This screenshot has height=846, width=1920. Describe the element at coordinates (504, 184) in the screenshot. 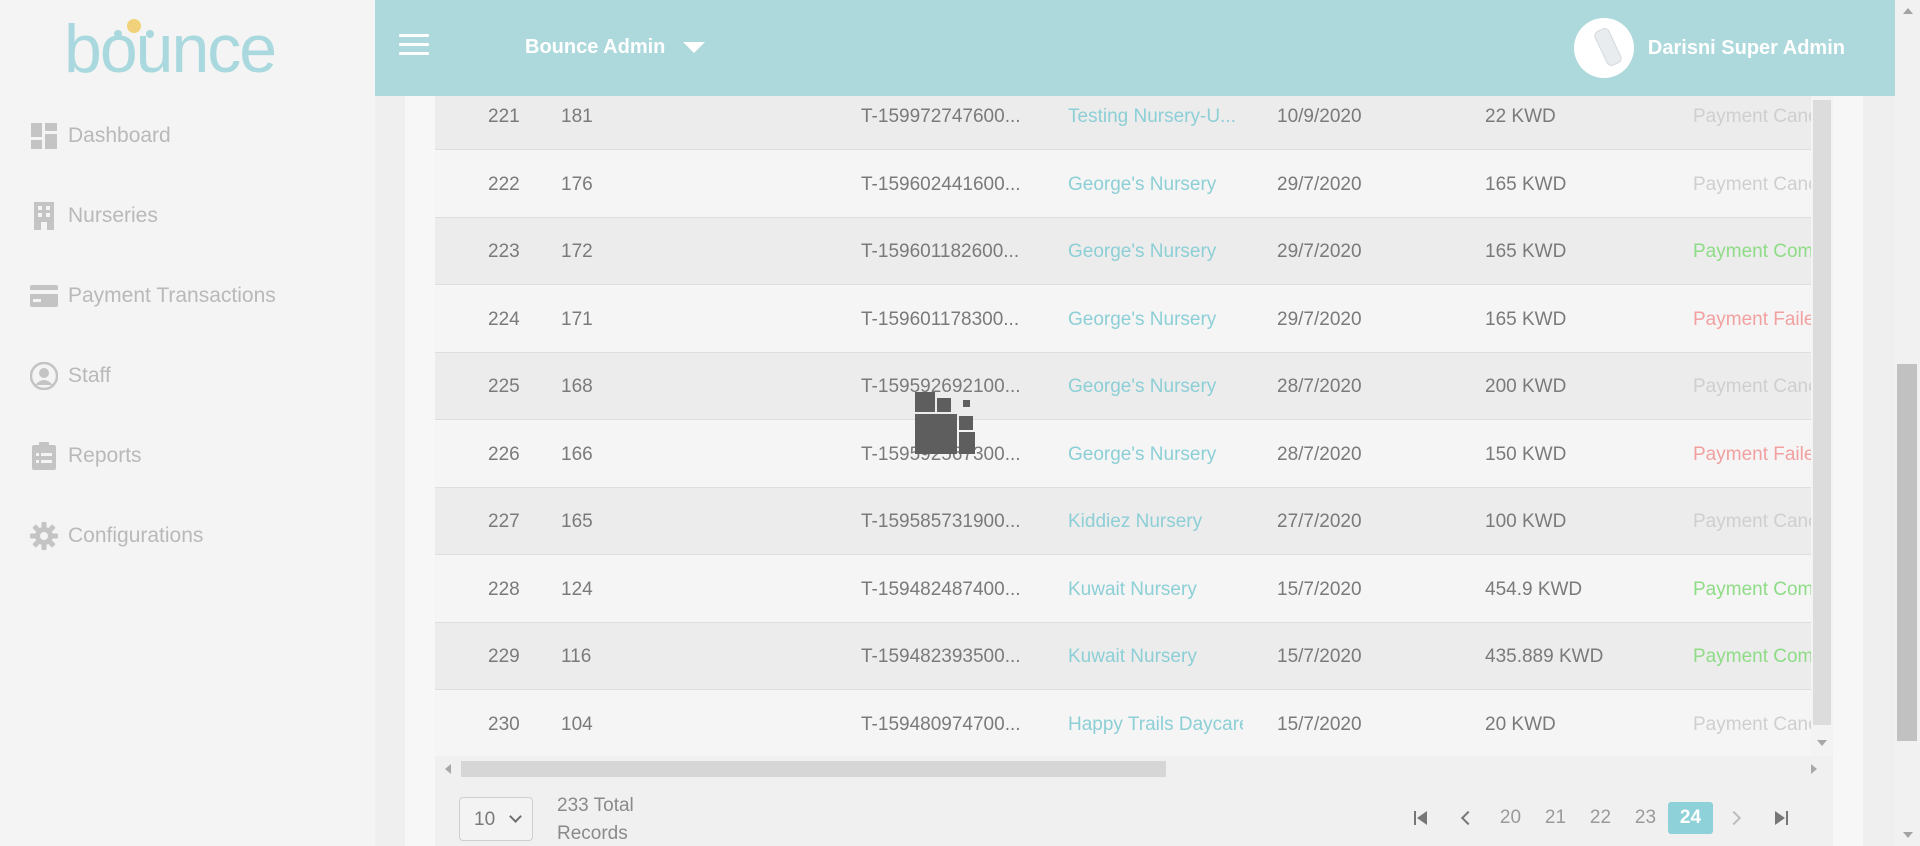

I see `row-index: 222` at that location.